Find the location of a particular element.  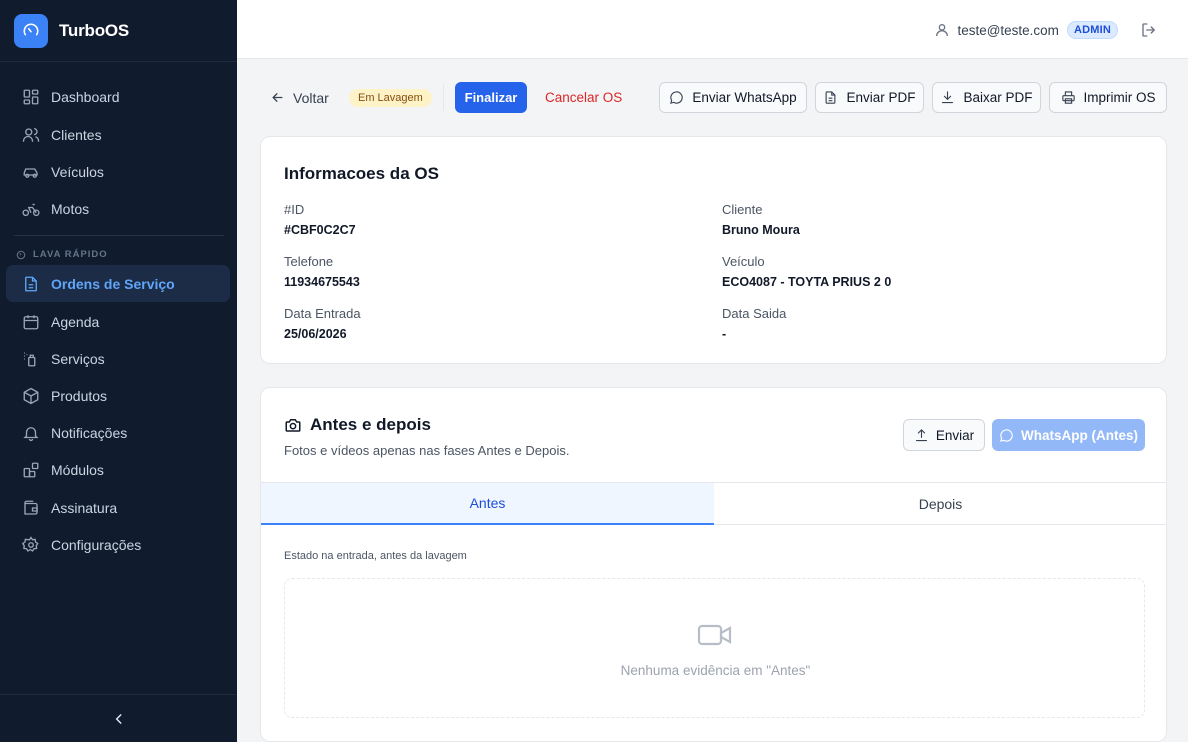

field-label: Data Entrada is located at coordinates (322, 313).